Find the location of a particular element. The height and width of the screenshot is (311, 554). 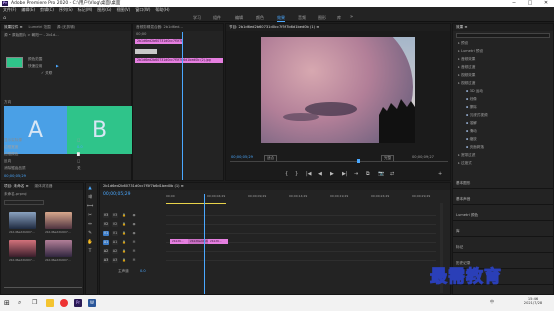

play-icon: ▶ is located at coordinates (332, 174).